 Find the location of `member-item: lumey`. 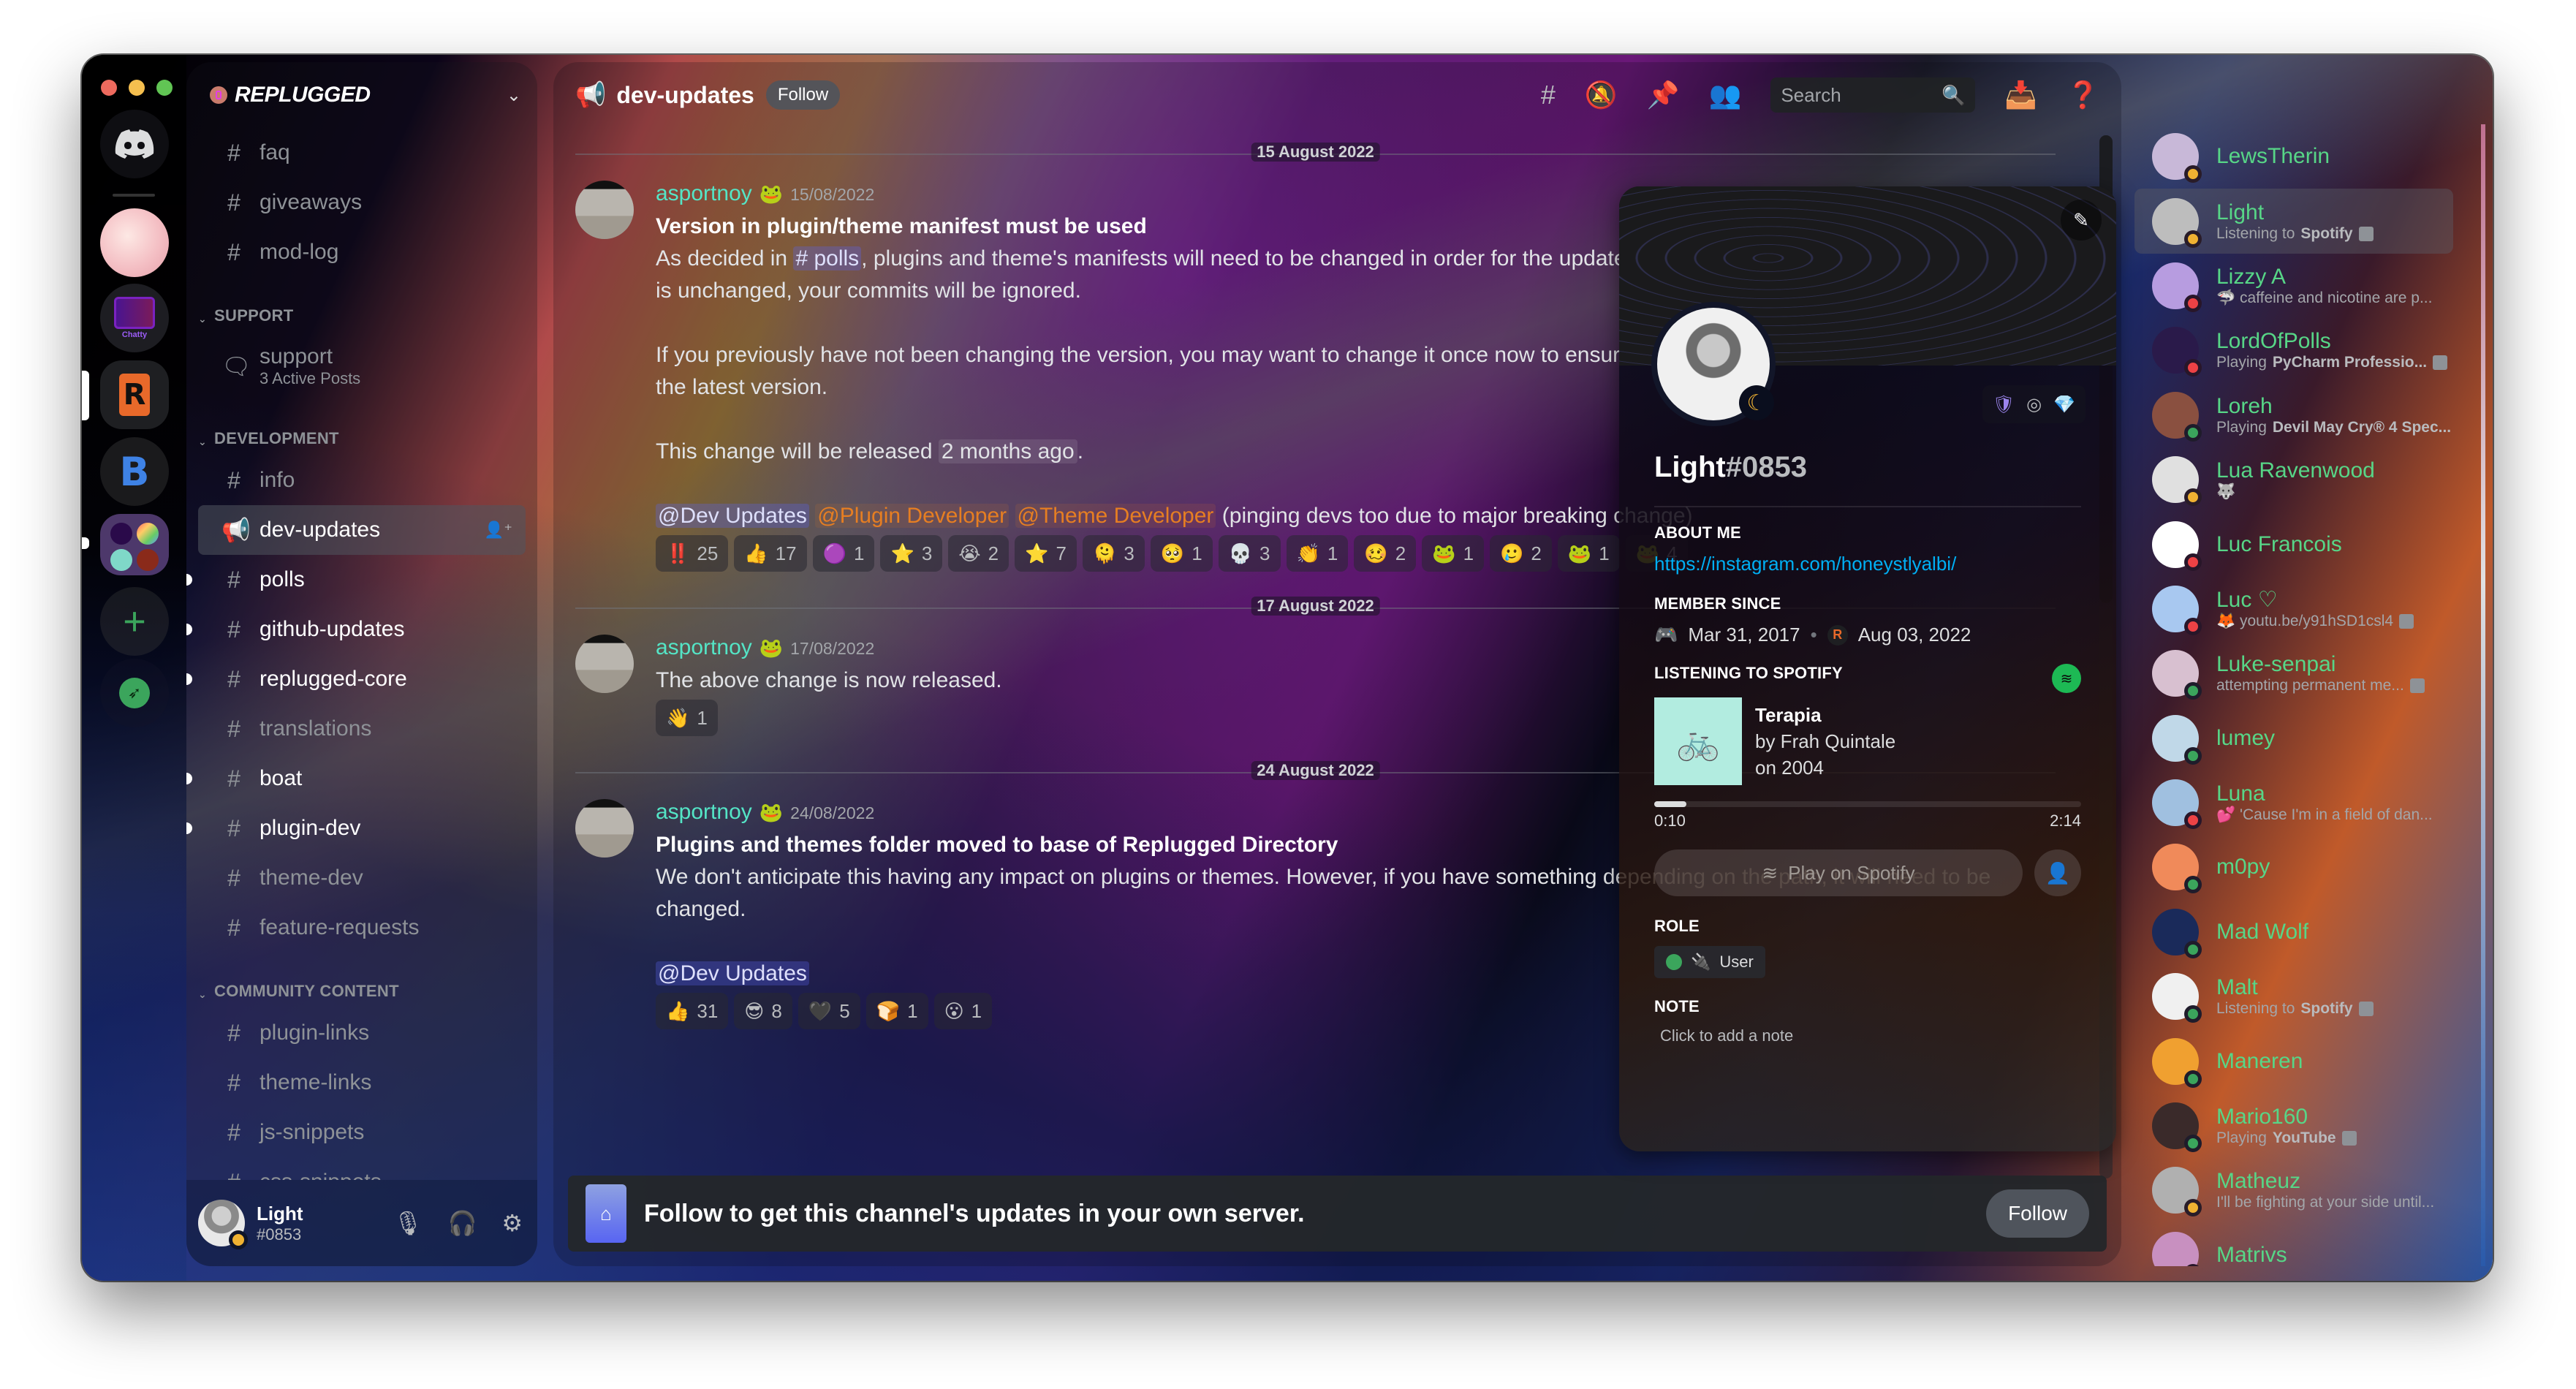

member-item: lumey is located at coordinates (2293, 738).